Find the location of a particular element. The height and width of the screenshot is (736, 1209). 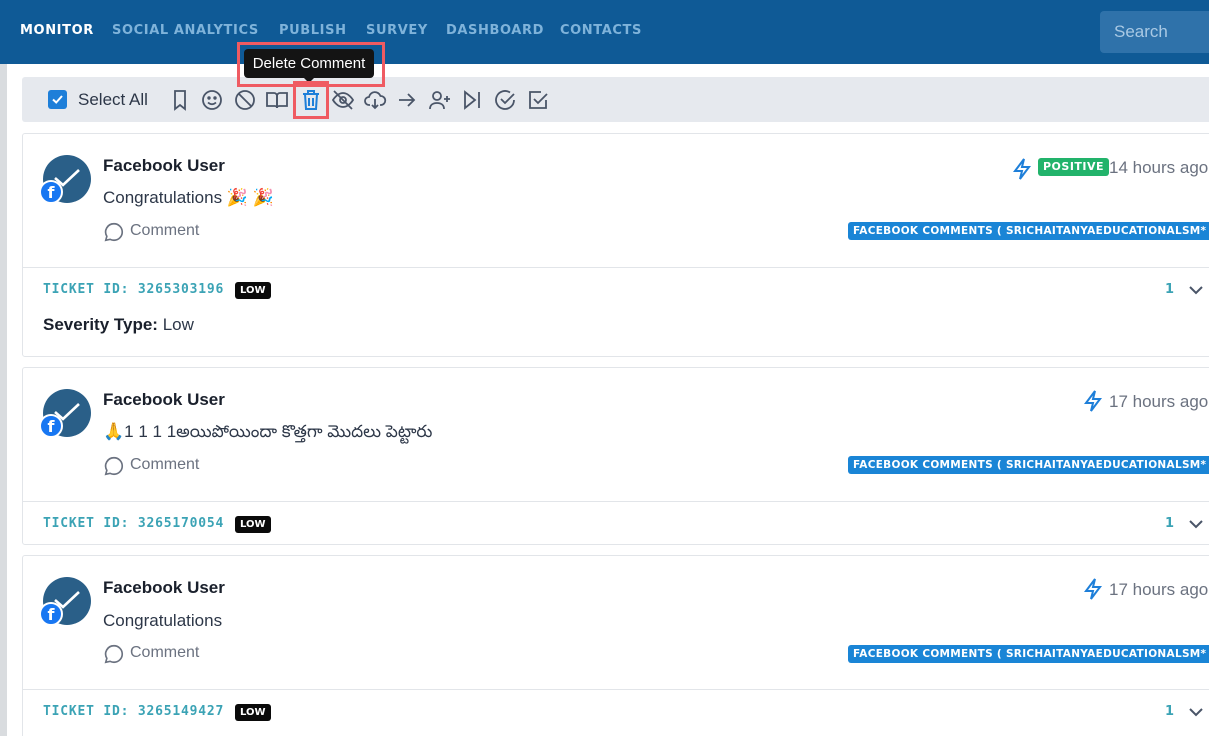

nav-tab-dashboard: DASHBOARD is located at coordinates (495, 30).